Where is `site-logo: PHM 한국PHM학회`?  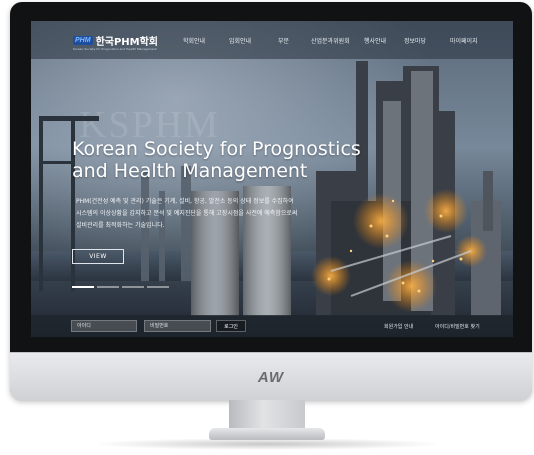 site-logo: PHM 한국PHM학회 is located at coordinates (115, 40).